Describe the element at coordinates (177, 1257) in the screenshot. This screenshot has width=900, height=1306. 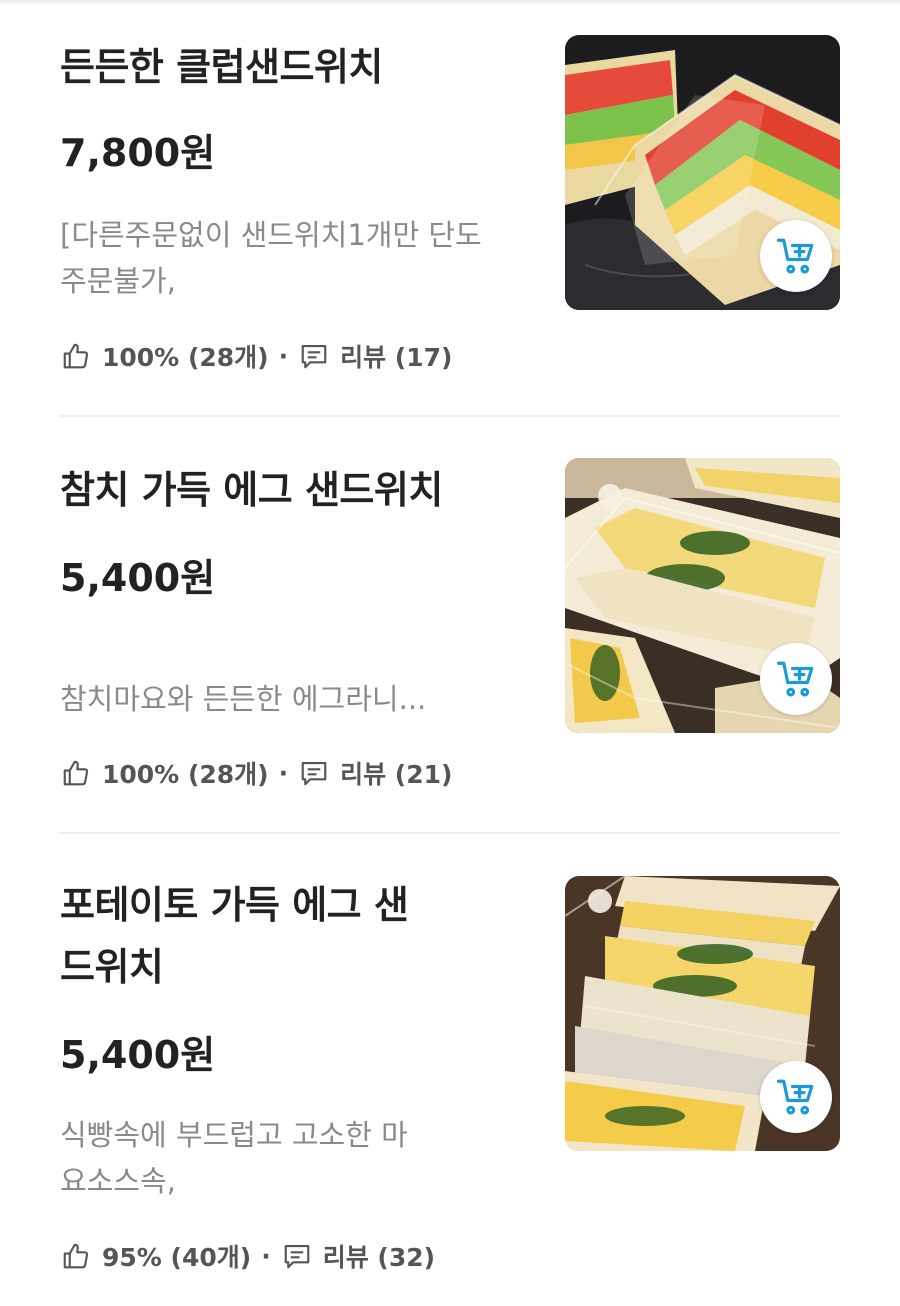
I see `rating-text: 95% (40개)` at that location.